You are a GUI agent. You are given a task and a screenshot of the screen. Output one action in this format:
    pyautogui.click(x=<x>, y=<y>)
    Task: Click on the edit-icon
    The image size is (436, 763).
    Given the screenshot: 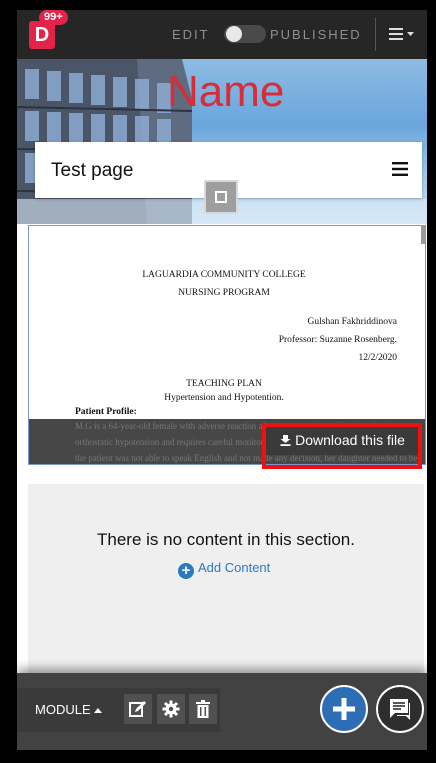 What is the action you would take?
    pyautogui.click(x=137, y=709)
    